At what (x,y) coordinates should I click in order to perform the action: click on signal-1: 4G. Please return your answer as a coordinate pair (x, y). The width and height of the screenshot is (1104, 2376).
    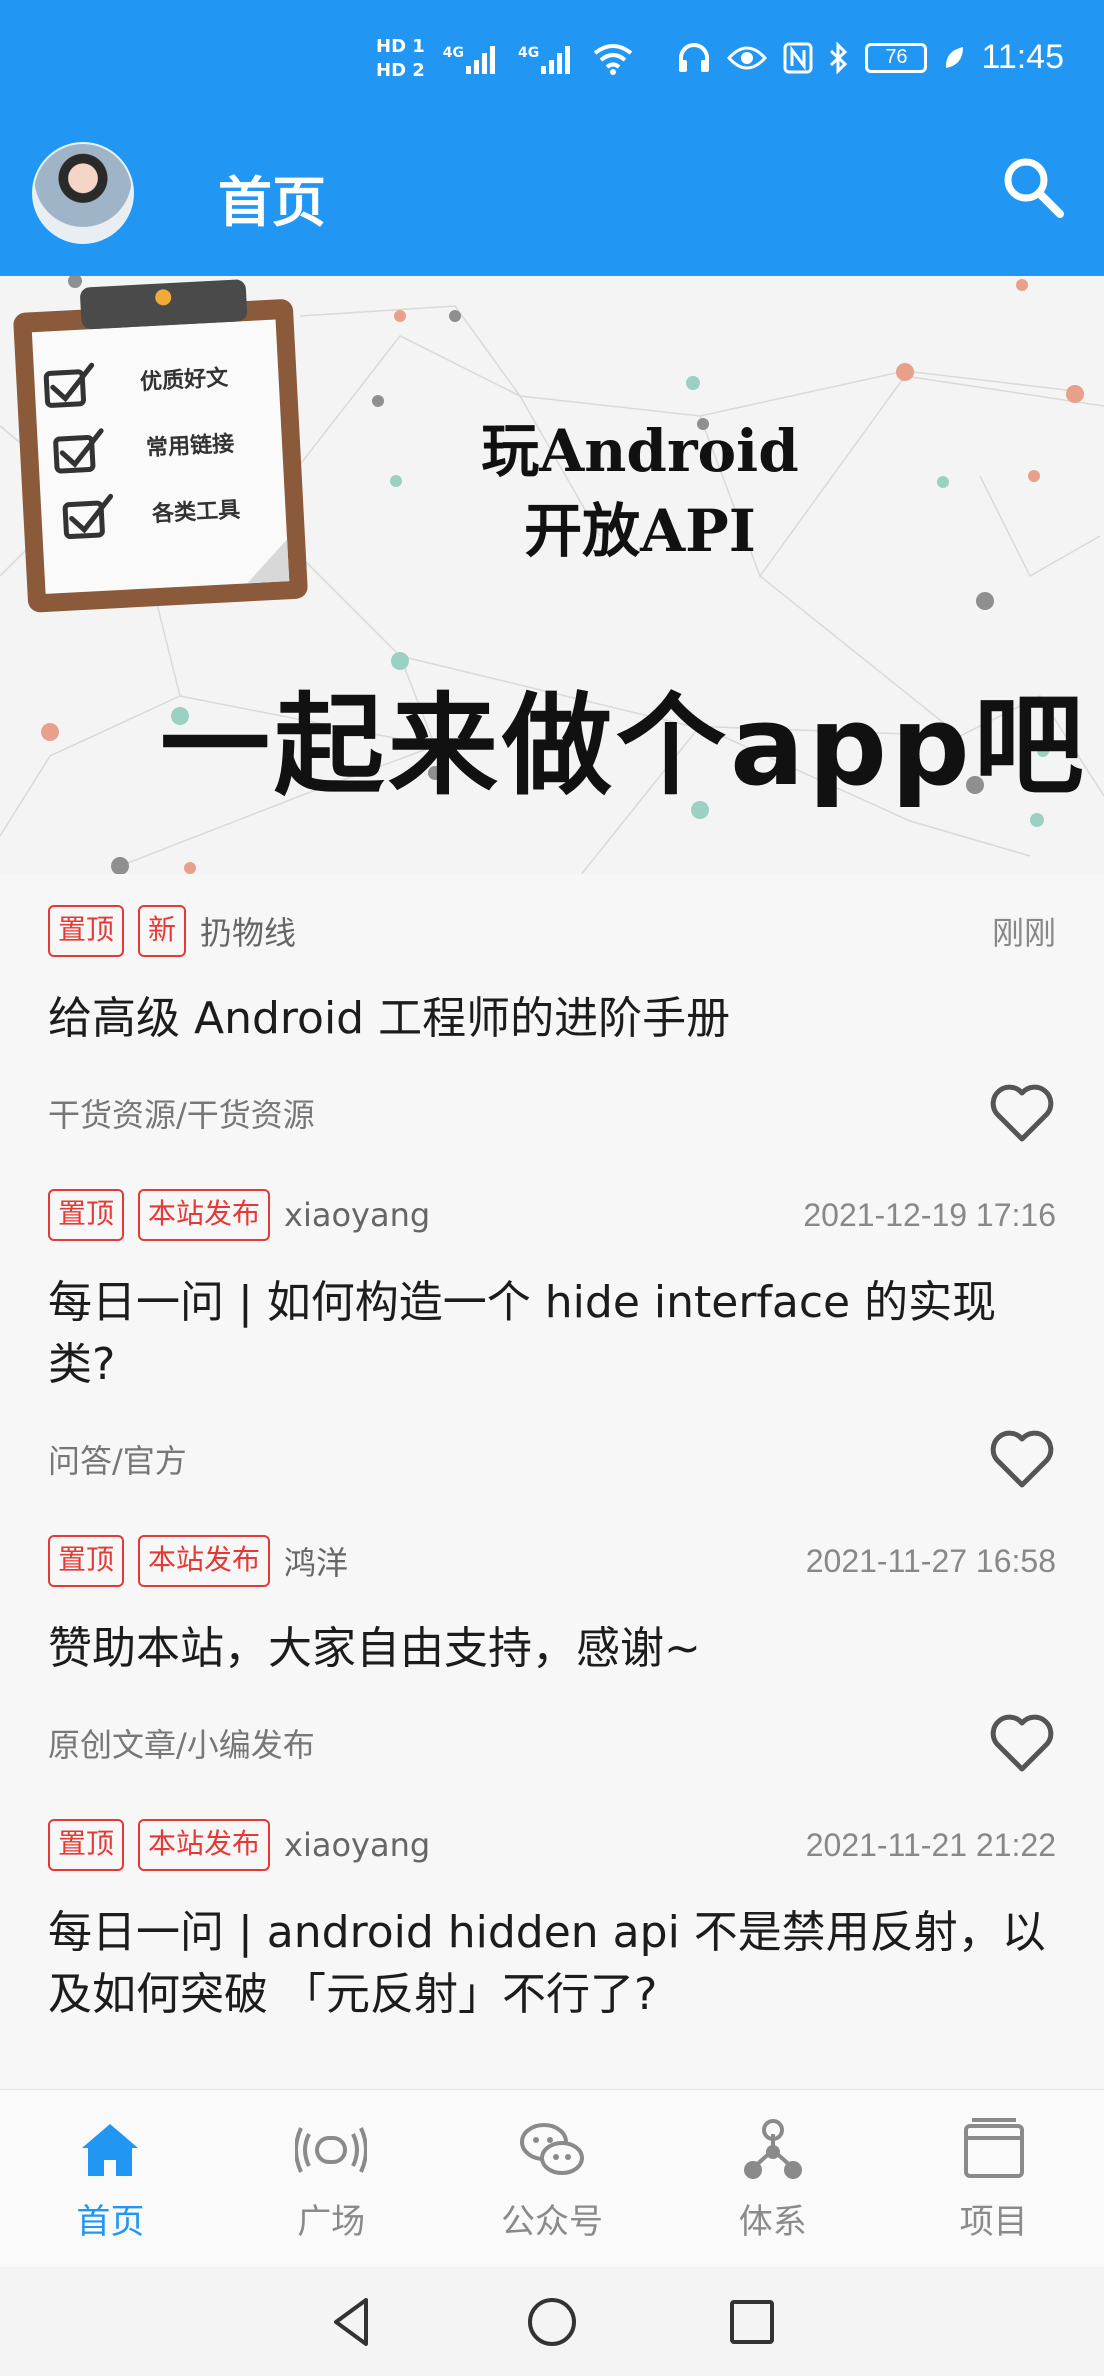
    Looking at the image, I should click on (471, 59).